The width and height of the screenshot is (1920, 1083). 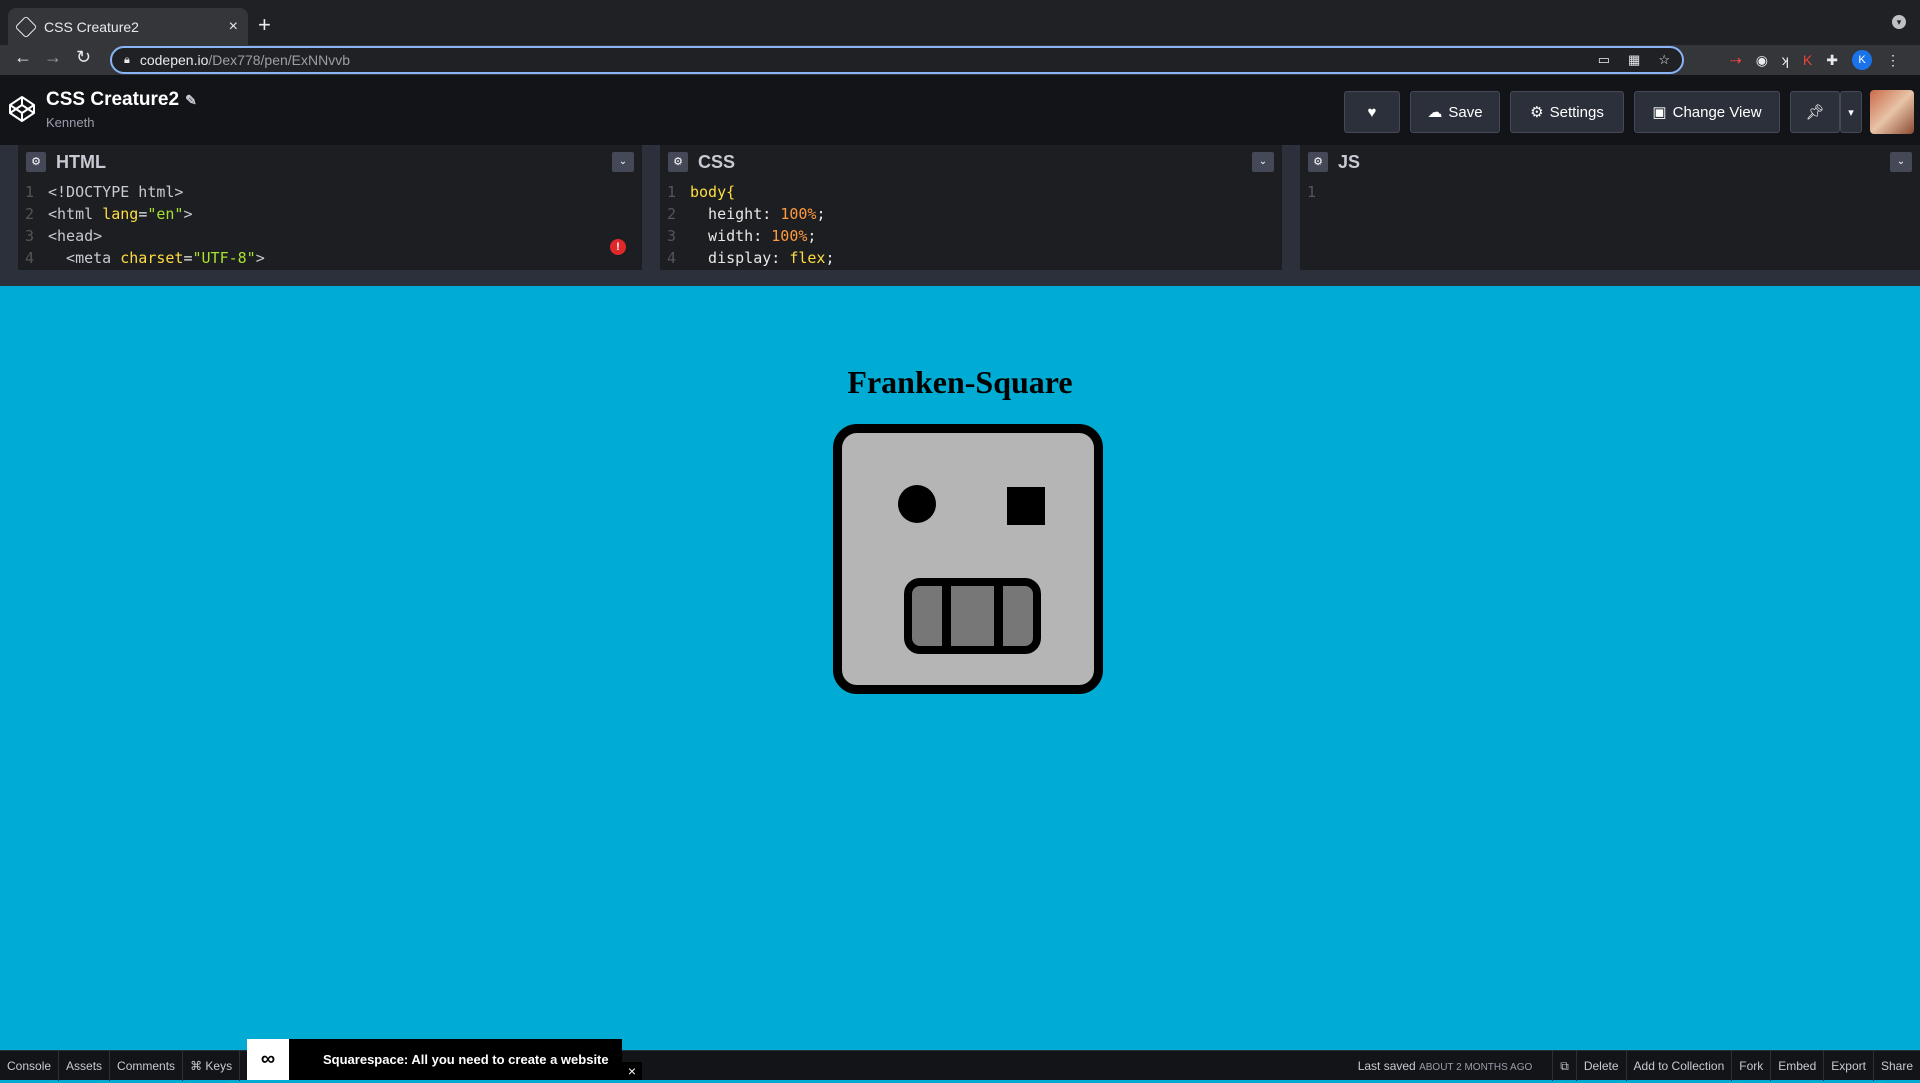 What do you see at coordinates (917, 504) in the screenshot?
I see `creature-left-eye` at bounding box center [917, 504].